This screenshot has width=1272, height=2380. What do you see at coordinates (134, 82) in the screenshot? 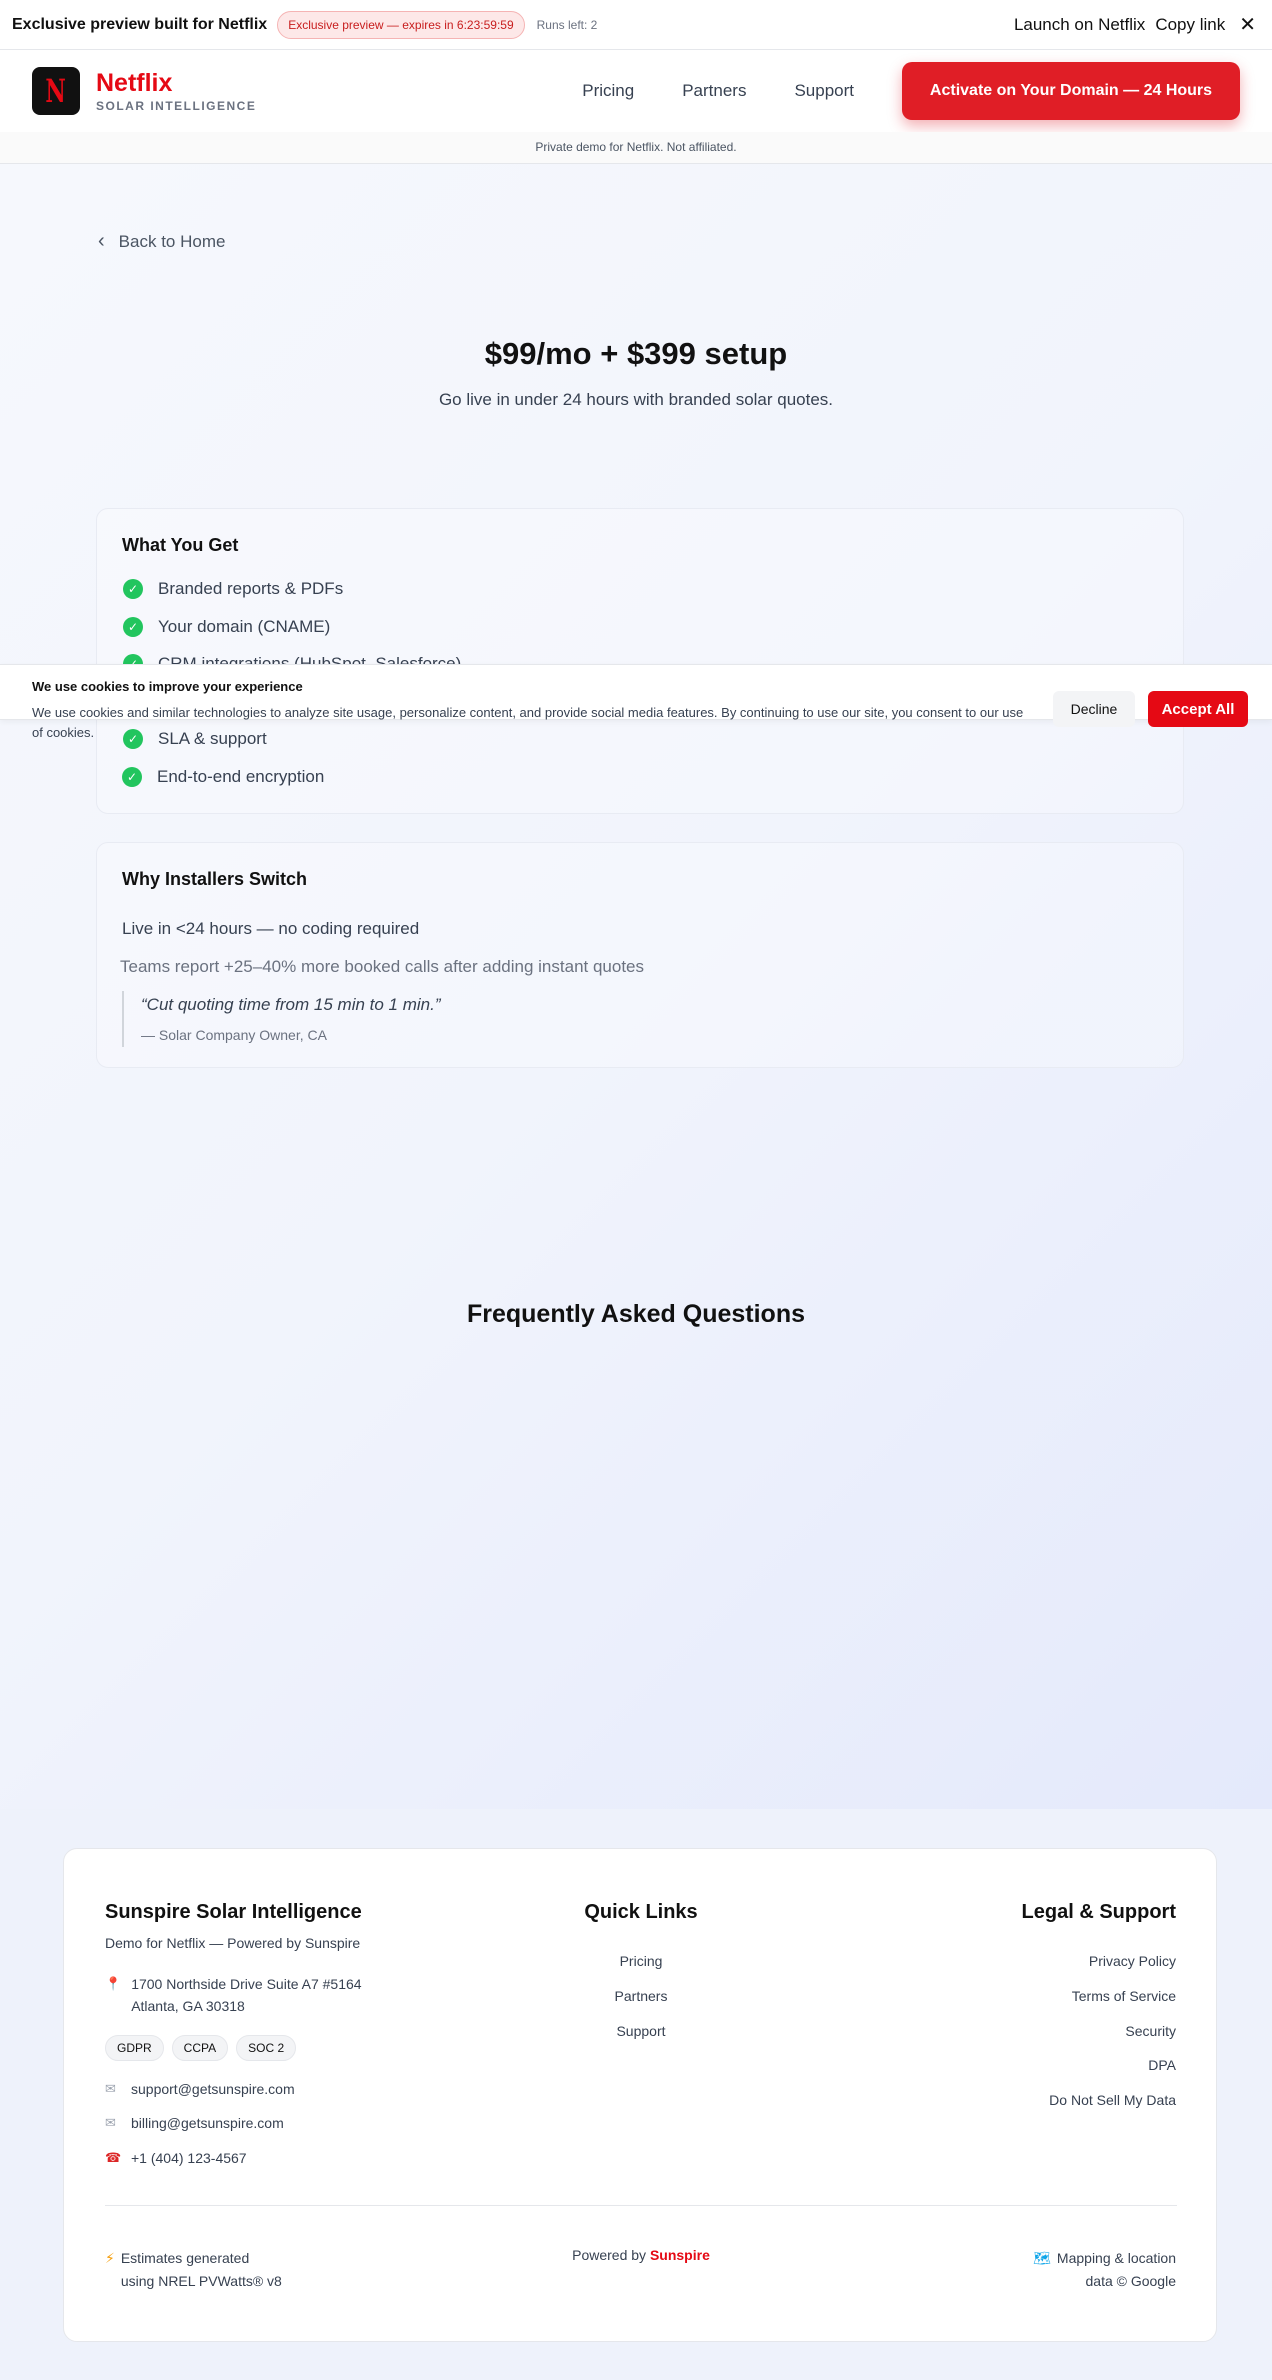
I see `brand-name: Netflix` at bounding box center [134, 82].